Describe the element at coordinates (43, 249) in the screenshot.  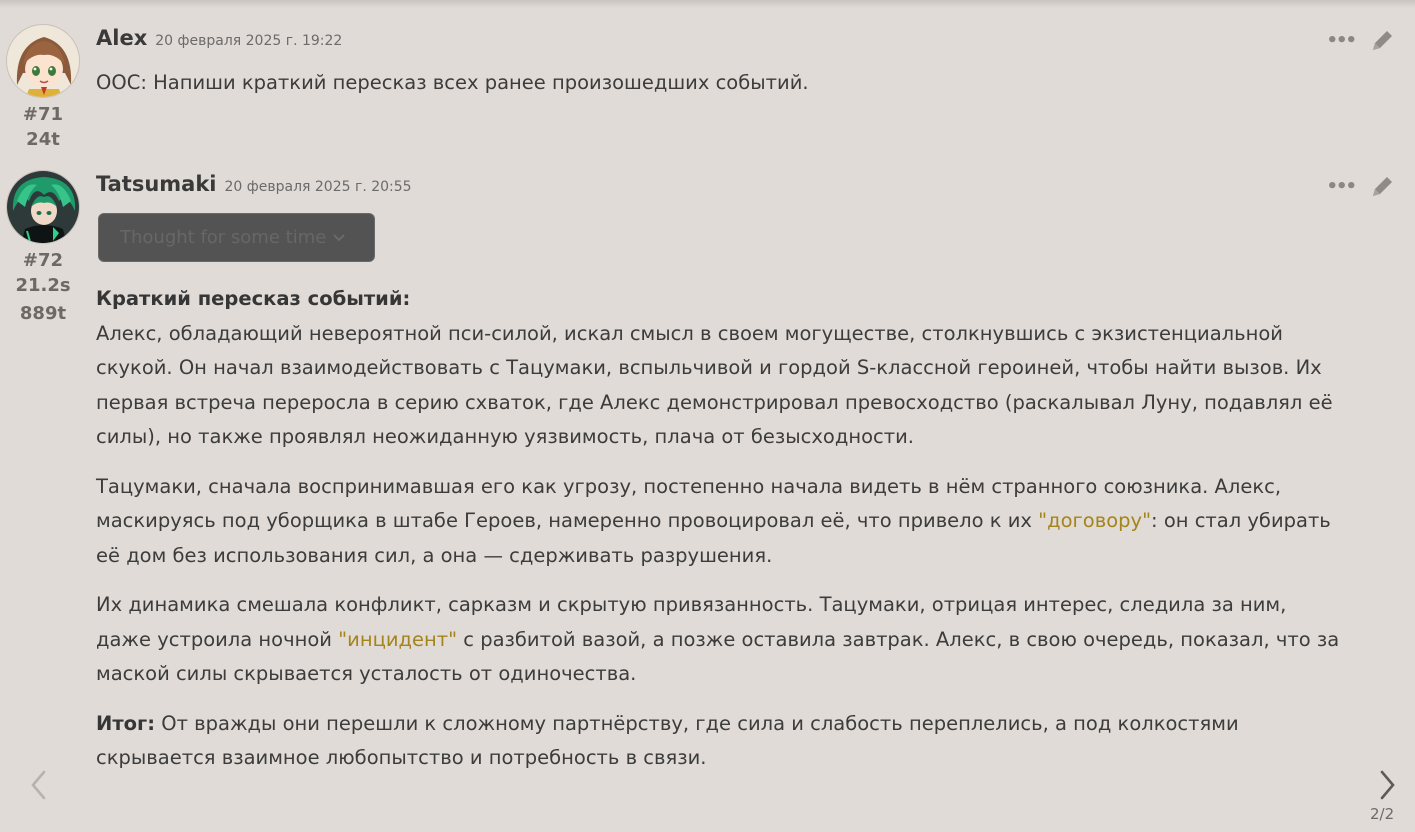
I see `avatar-column: #72 21.2s 889t` at that location.